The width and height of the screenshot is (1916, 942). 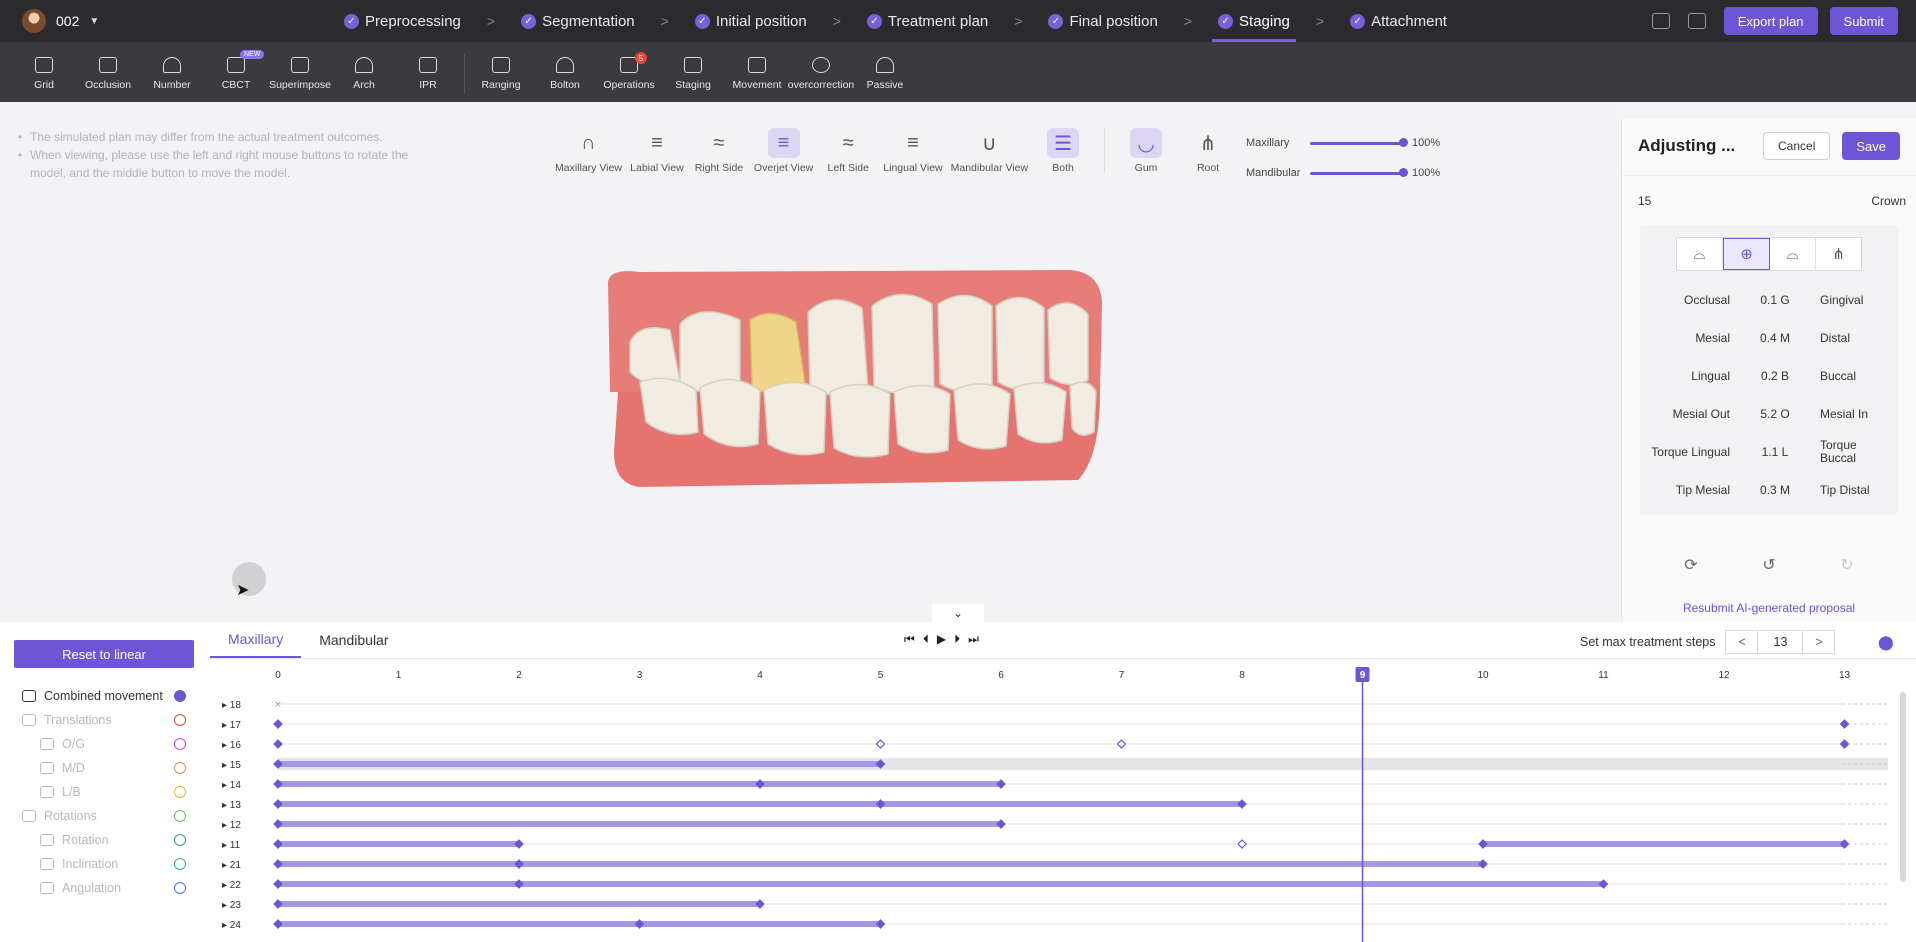 I want to click on movement-value: 0.1 G, so click(x=1775, y=300).